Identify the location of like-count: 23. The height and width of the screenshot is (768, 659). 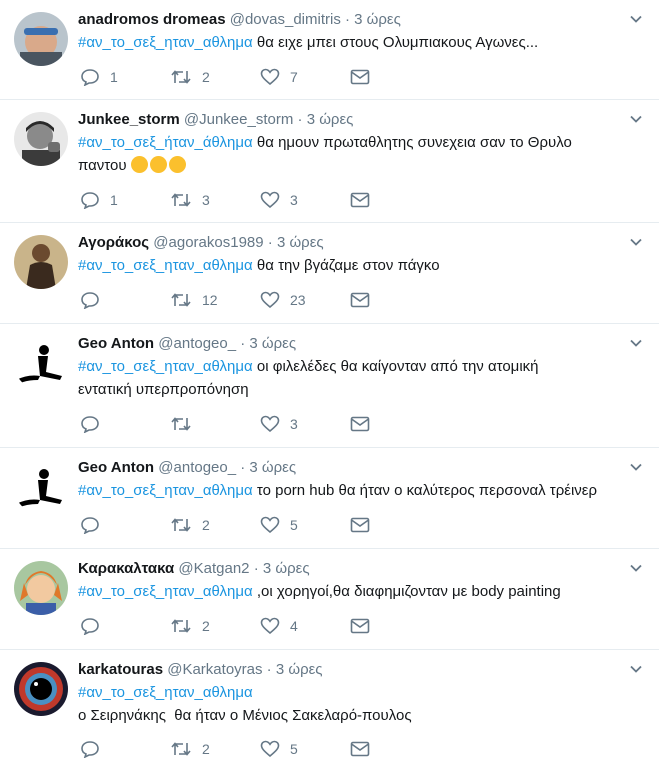
(298, 300).